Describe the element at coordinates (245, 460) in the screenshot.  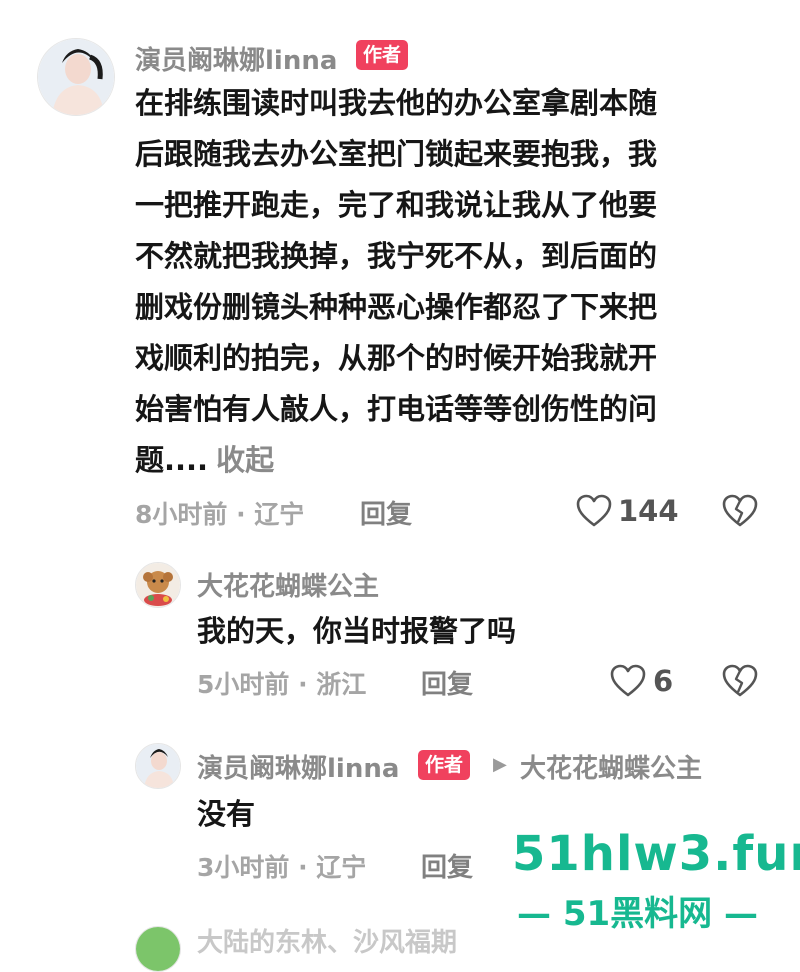
I see `collapse-button: 收起` at that location.